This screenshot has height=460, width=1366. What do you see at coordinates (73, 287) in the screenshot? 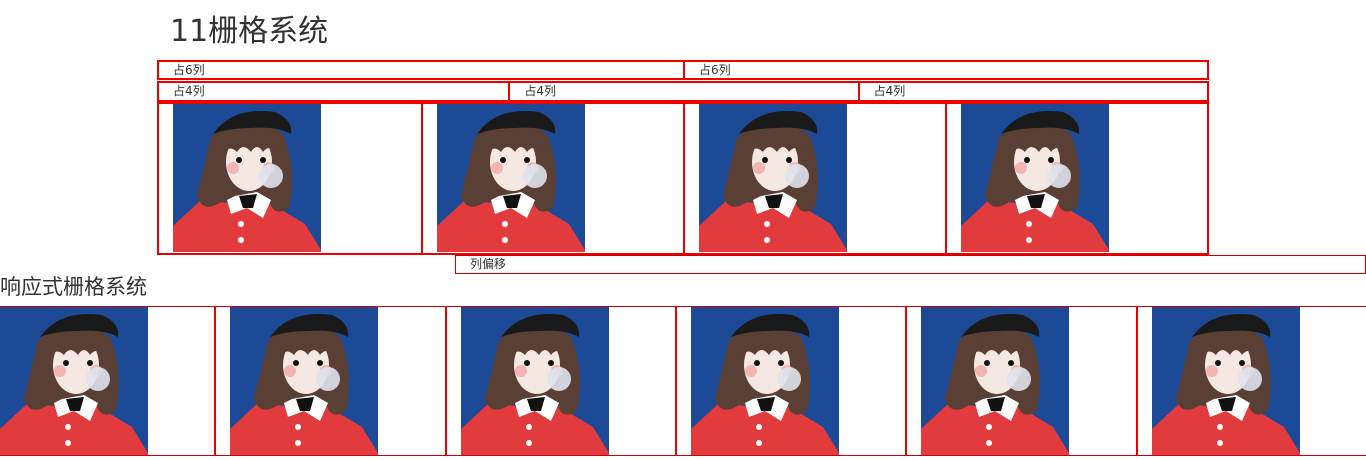
I see `section-title: 响应式栅格系统` at bounding box center [73, 287].